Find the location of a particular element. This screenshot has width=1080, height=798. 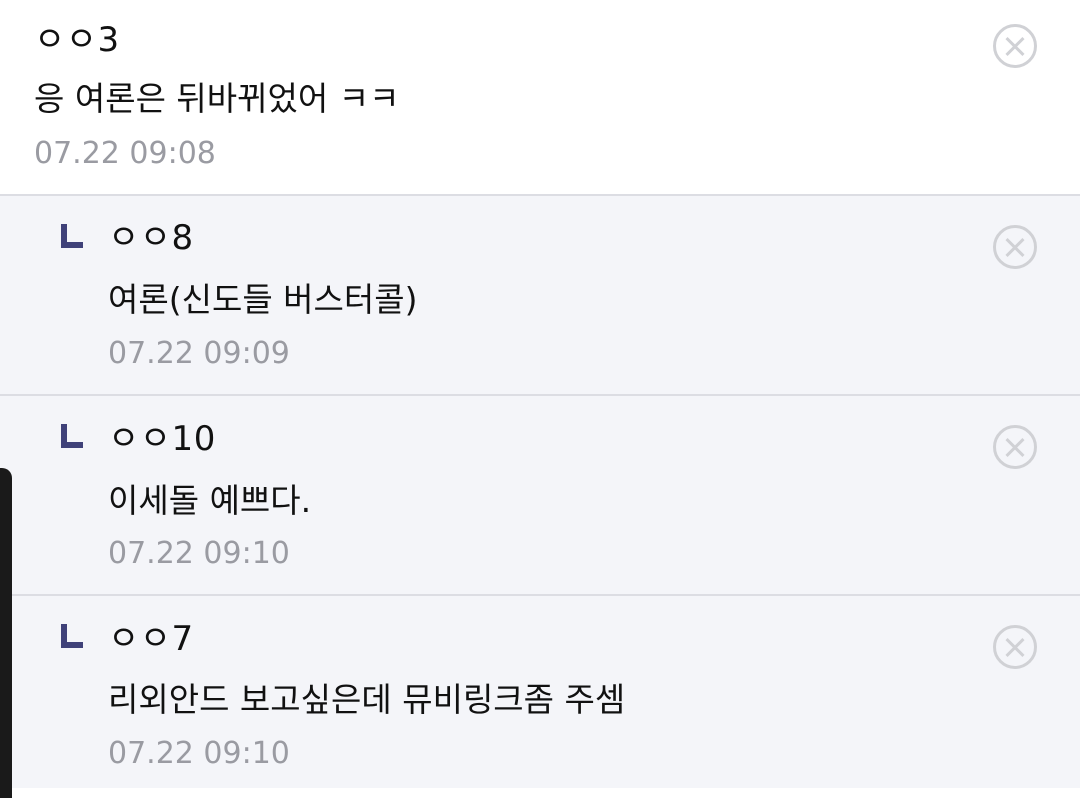

comment-timestamp: 07.22 09:09 is located at coordinates (199, 353).